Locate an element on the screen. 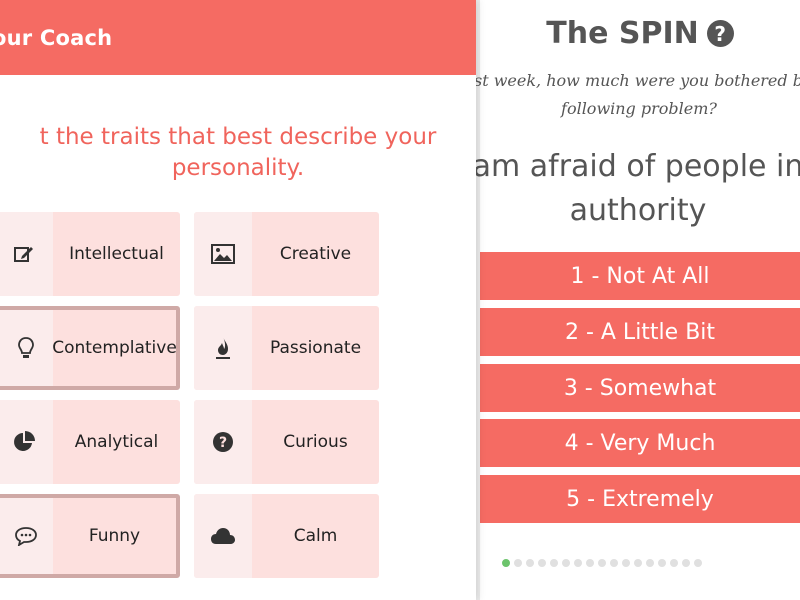 This screenshot has width=800, height=600. traits-prompt-line2: personality. is located at coordinates (238, 168).